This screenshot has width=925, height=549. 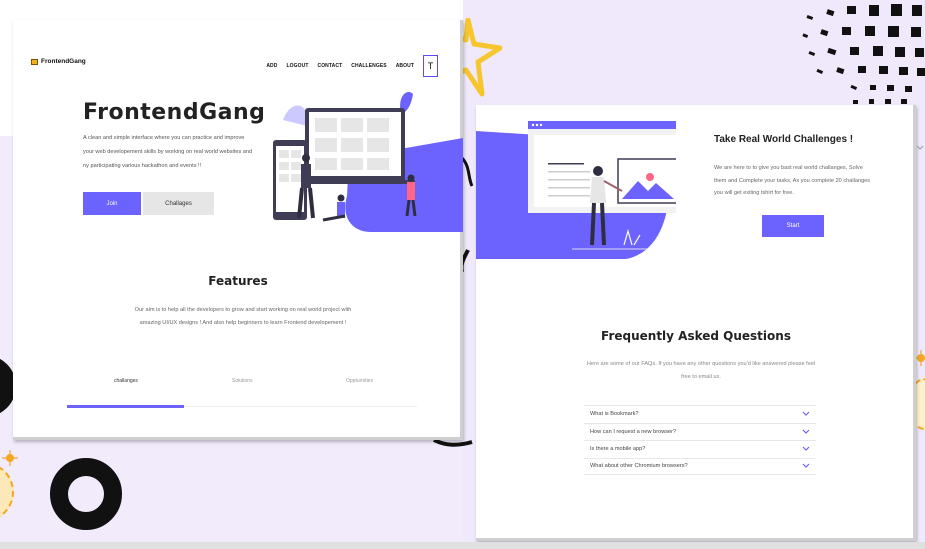 I want to click on halftone-decoration, so click(x=863, y=54).